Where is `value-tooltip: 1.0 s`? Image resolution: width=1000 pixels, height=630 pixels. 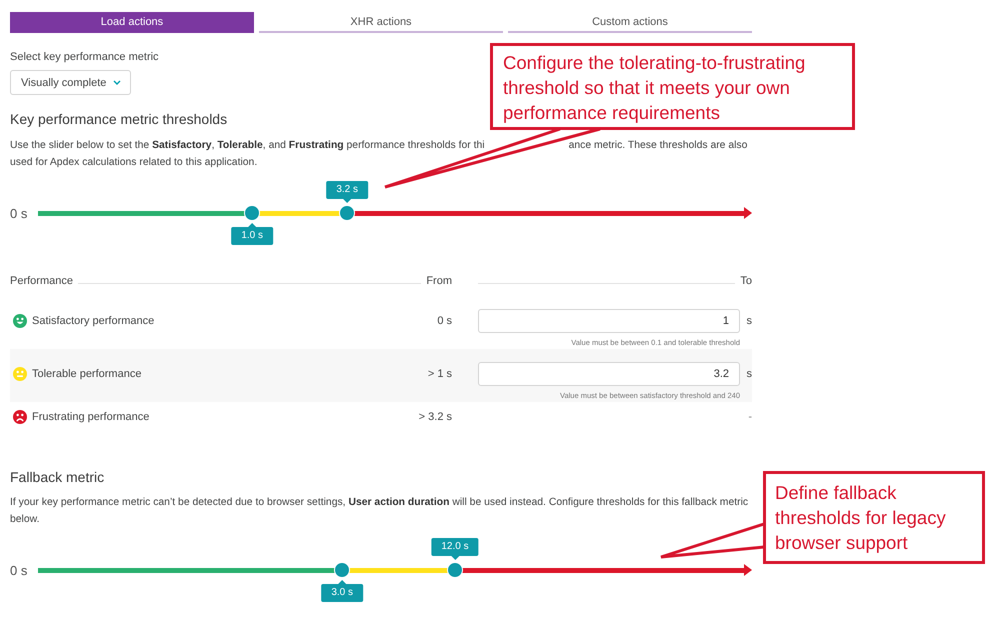
value-tooltip: 1.0 s is located at coordinates (252, 234).